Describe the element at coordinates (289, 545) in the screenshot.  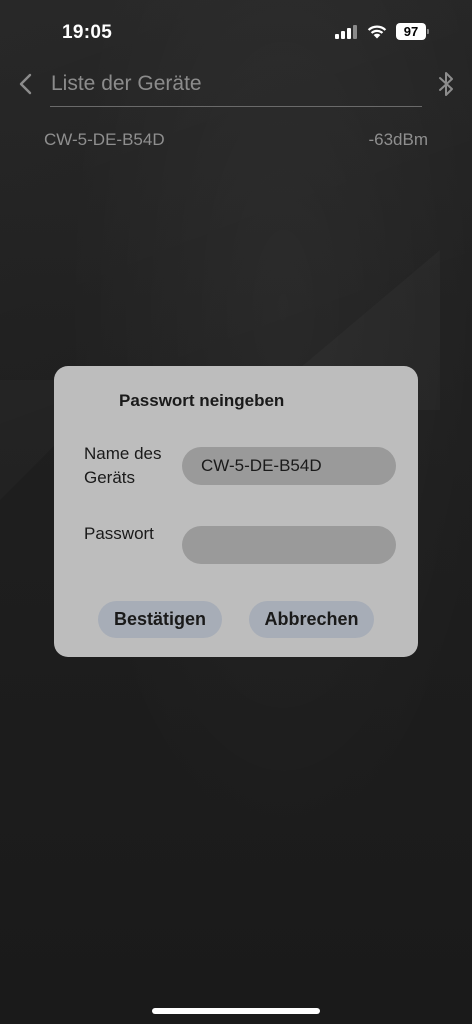
I see `password-field` at that location.